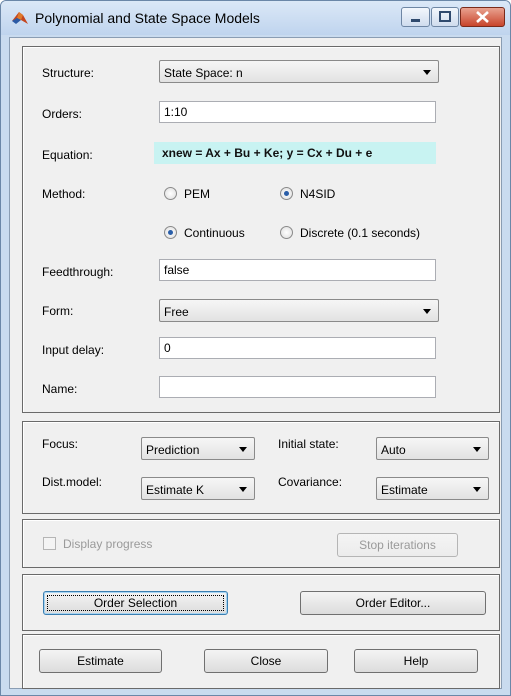 Image resolution: width=511 pixels, height=696 pixels. I want to click on dist-model-dropdown: Estimate K, so click(198, 488).